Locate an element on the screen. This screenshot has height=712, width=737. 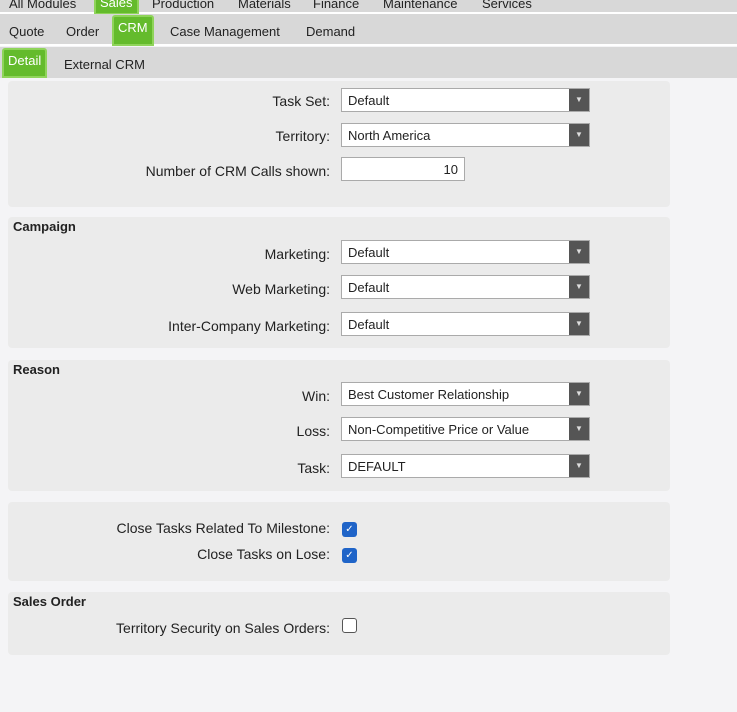
sub-sub-nav: Detail External CRM is located at coordinates (368, 62).